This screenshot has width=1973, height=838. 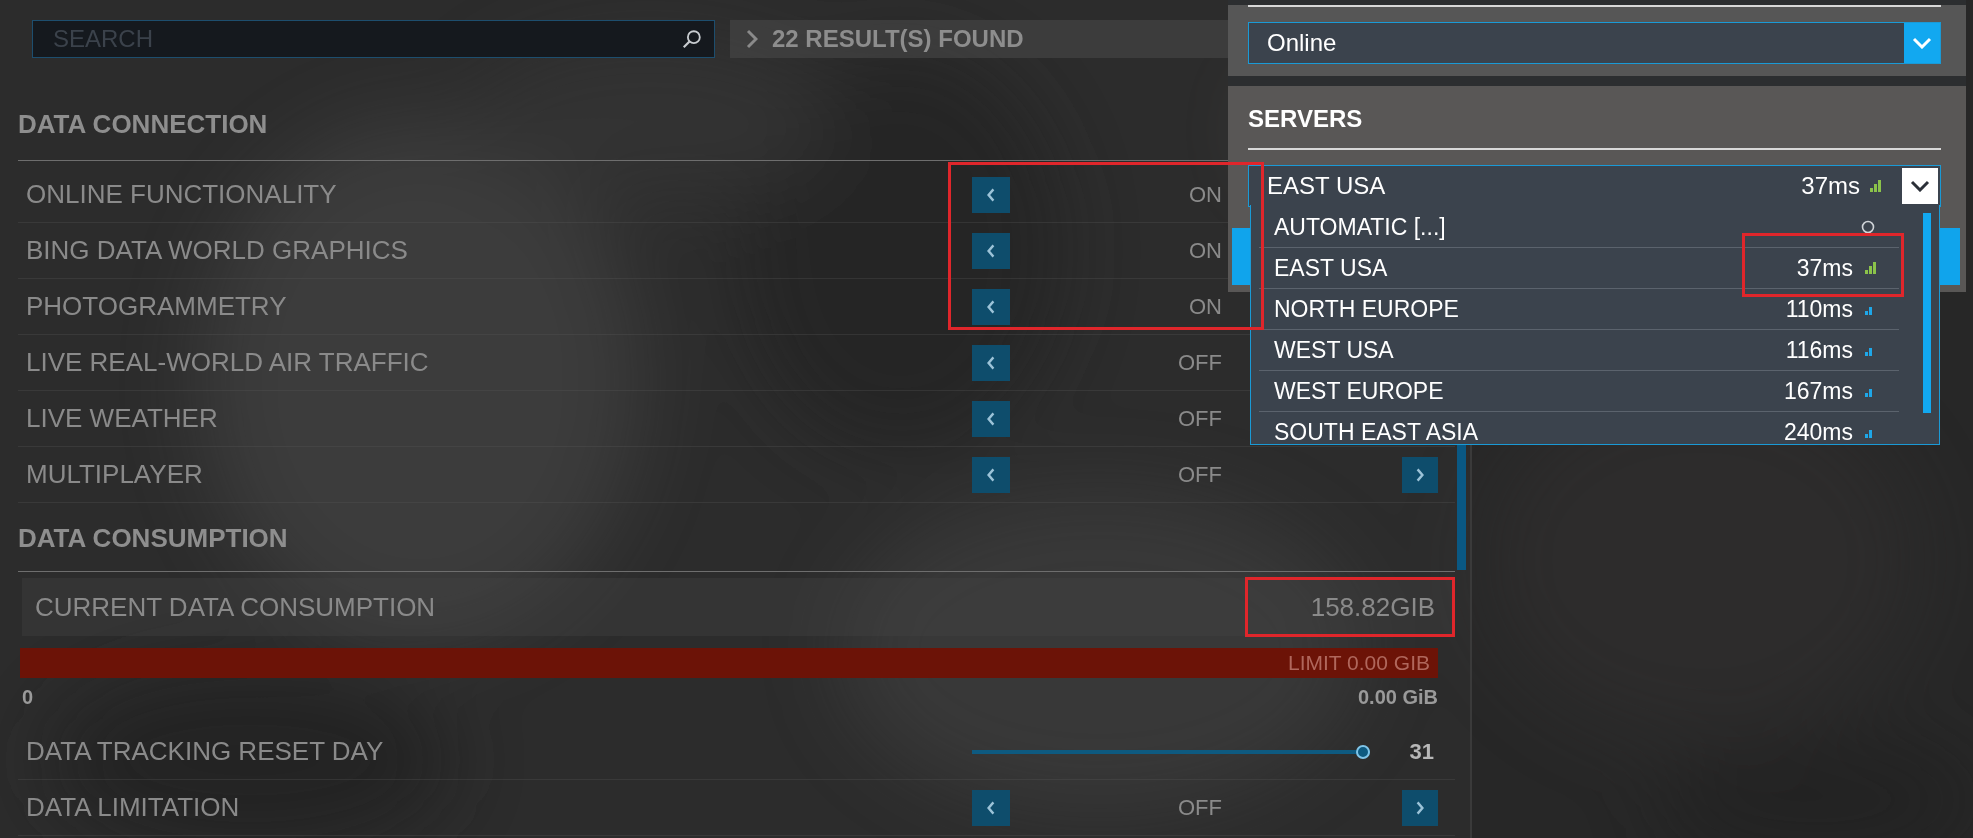 I want to click on server-option: WEST USA 116ms, so click(x=1579, y=350).